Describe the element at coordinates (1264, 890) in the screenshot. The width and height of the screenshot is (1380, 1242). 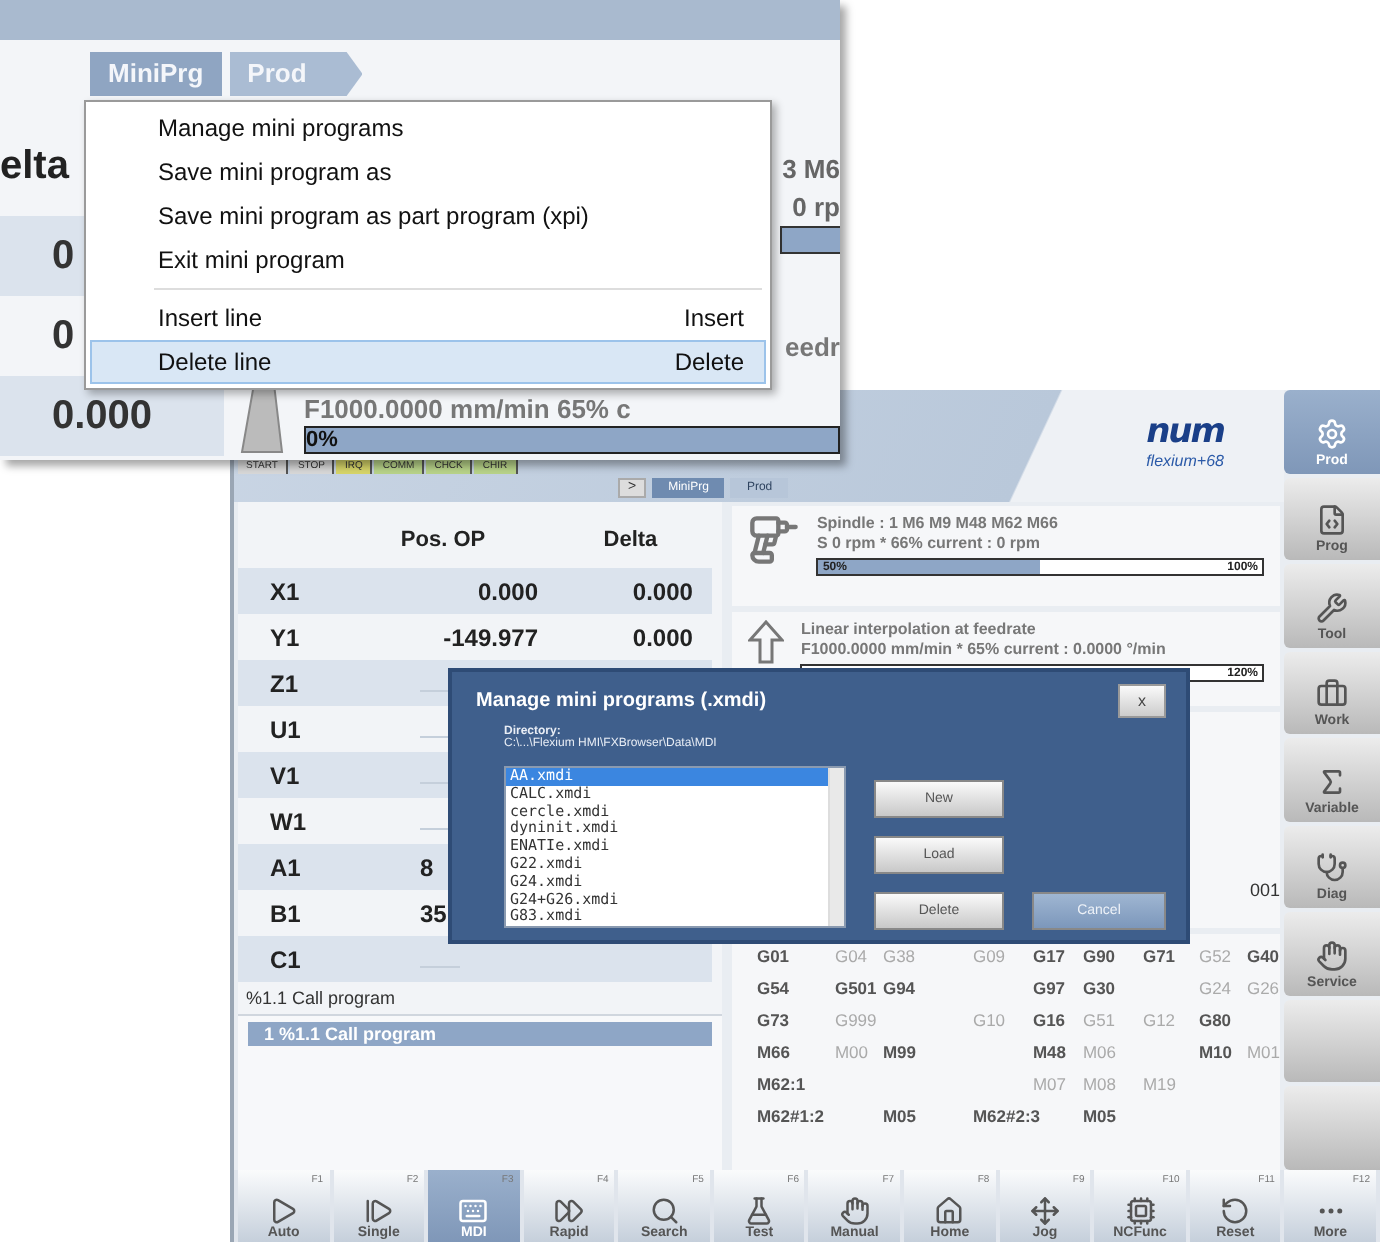
I see `panel-value: 001` at that location.